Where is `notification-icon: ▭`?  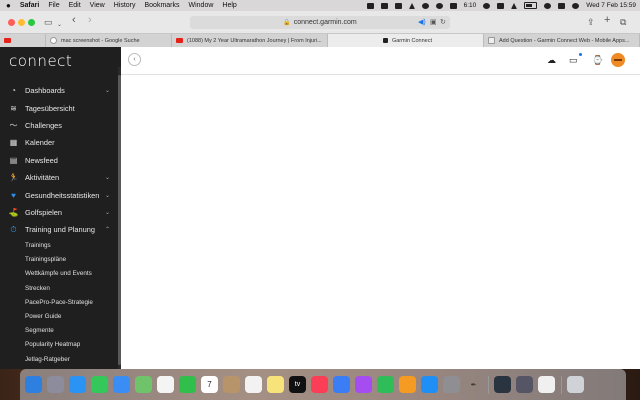
notification-icon: ▭ is located at coordinates (573, 60).